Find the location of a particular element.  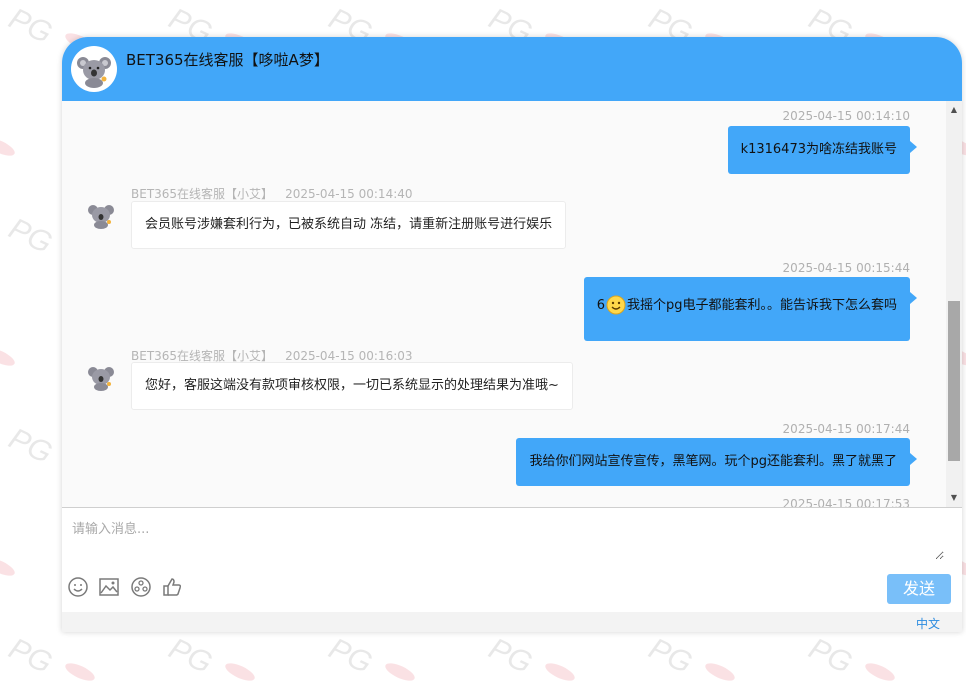

image-icon is located at coordinates (109, 587).